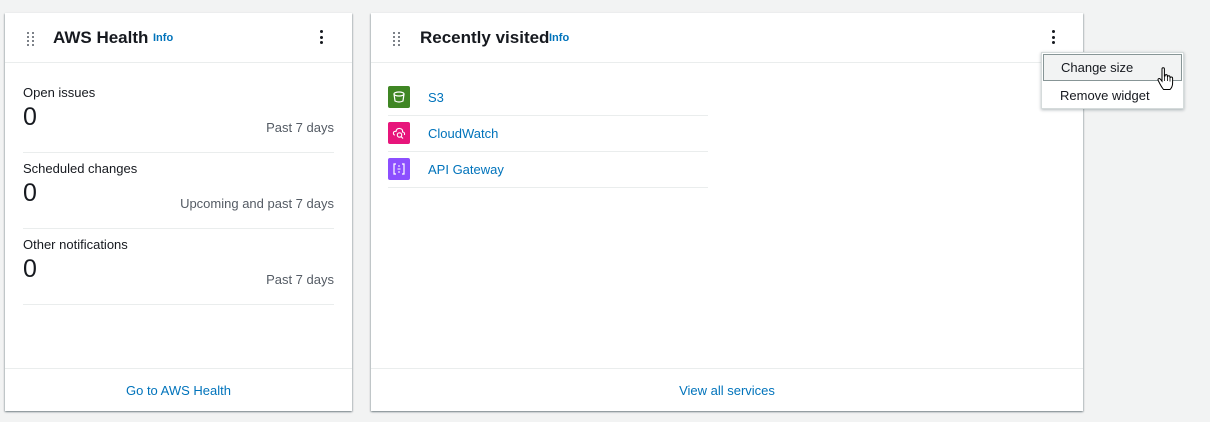  What do you see at coordinates (466, 169) in the screenshot?
I see `service-link-api-gateway: API Gateway` at bounding box center [466, 169].